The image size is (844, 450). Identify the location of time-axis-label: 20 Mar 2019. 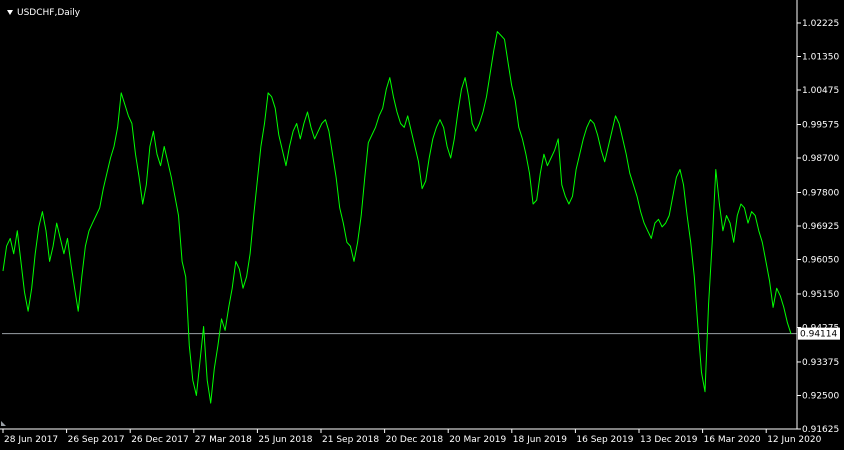
(477, 440).